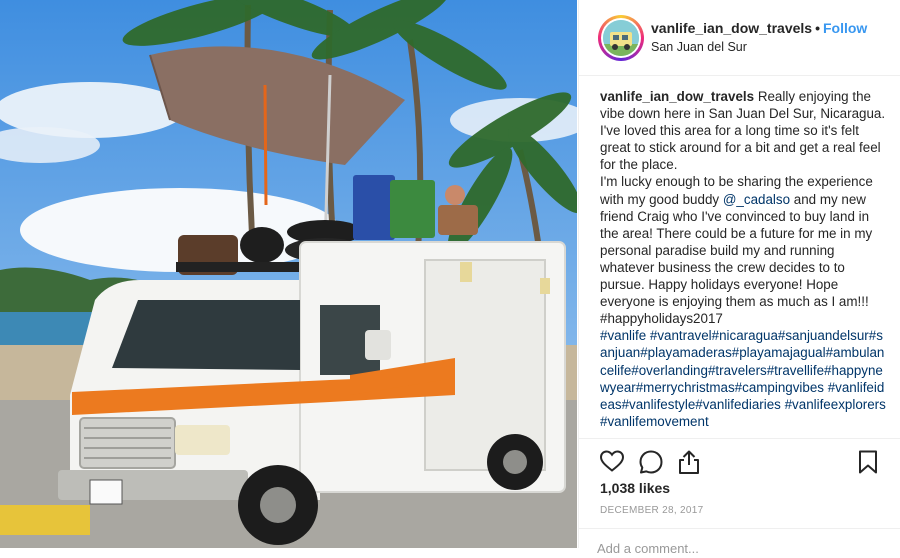 This screenshot has height=558, width=900. What do you see at coordinates (845, 28) in the screenshot?
I see `follow-button: Follow` at bounding box center [845, 28].